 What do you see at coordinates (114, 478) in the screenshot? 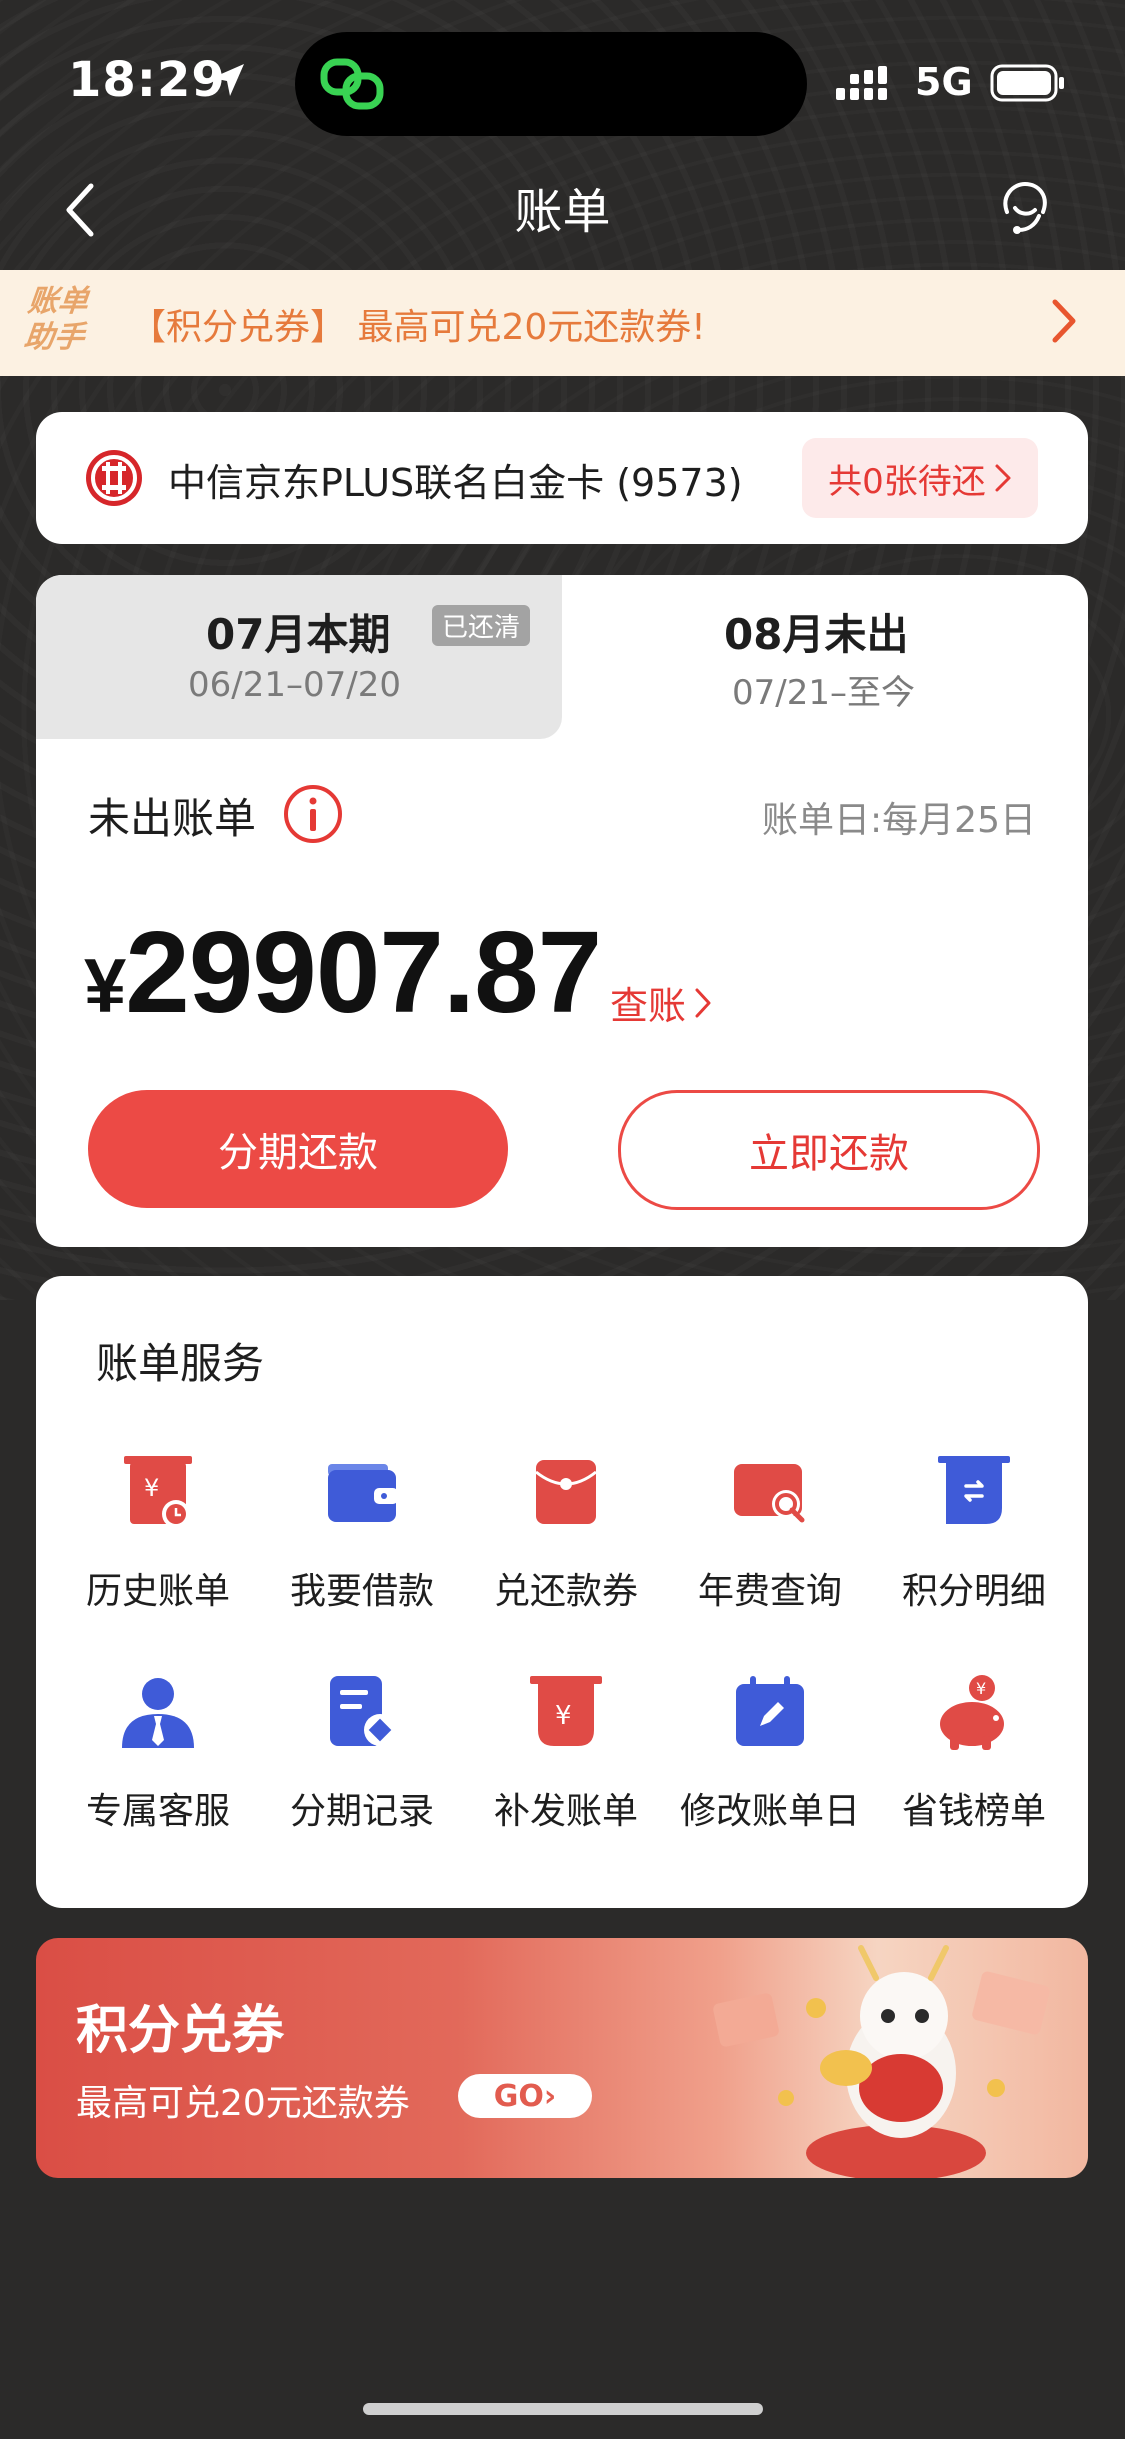
I see `citic-bank-logo-icon` at bounding box center [114, 478].